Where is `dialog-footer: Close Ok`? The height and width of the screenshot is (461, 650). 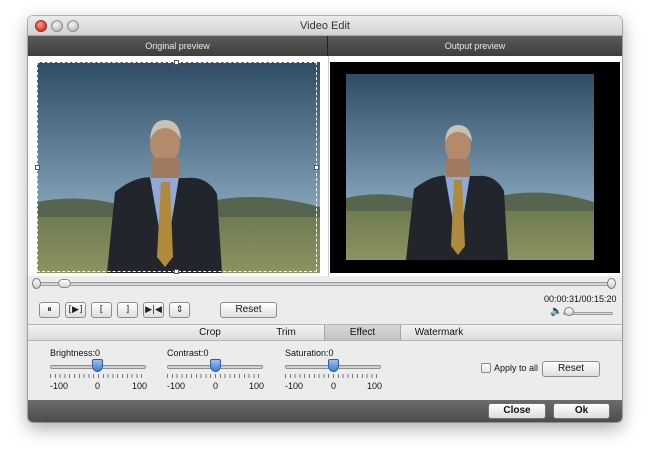 dialog-footer: Close Ok is located at coordinates (325, 411).